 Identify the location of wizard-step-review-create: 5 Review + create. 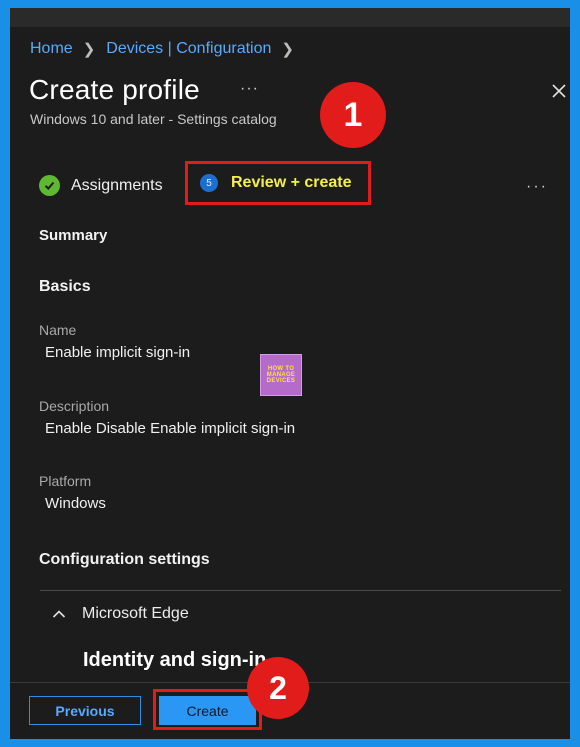
(278, 183).